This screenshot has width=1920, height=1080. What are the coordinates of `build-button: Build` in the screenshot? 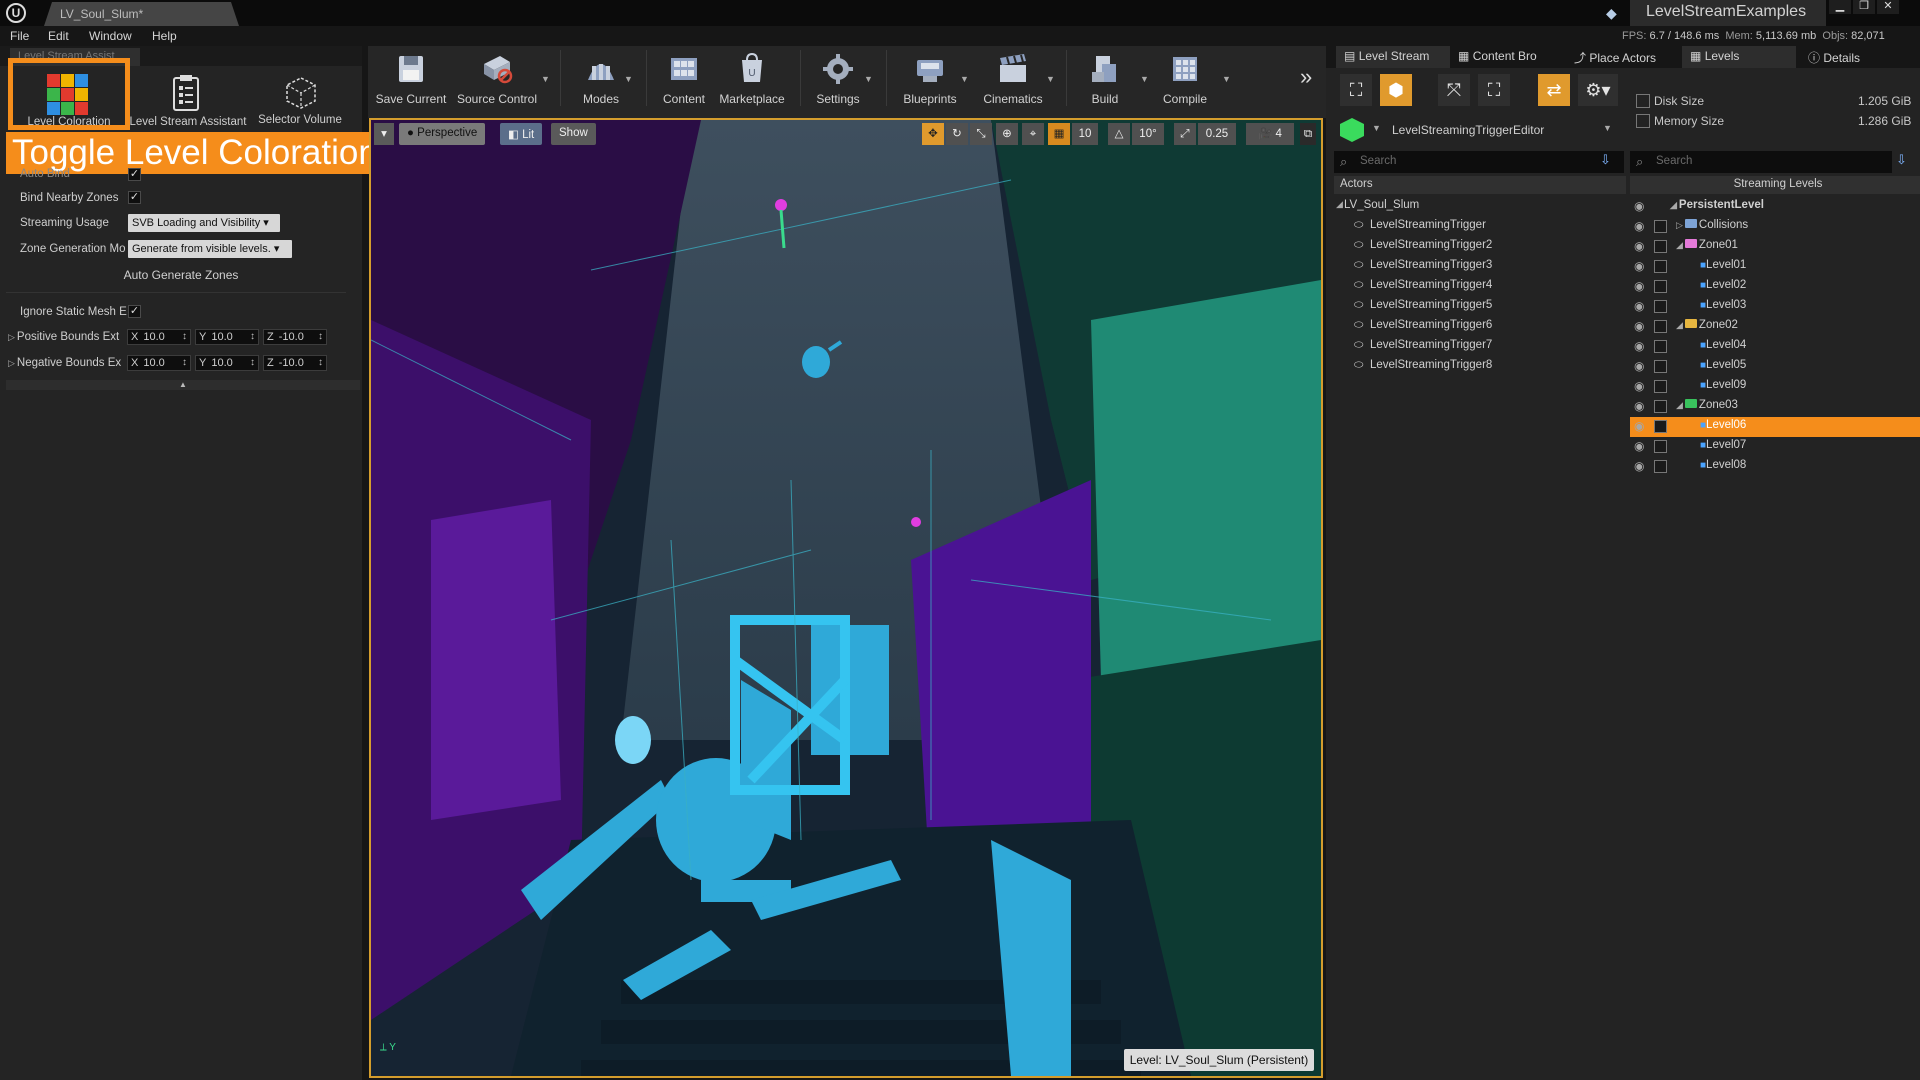 It's located at (1105, 78).